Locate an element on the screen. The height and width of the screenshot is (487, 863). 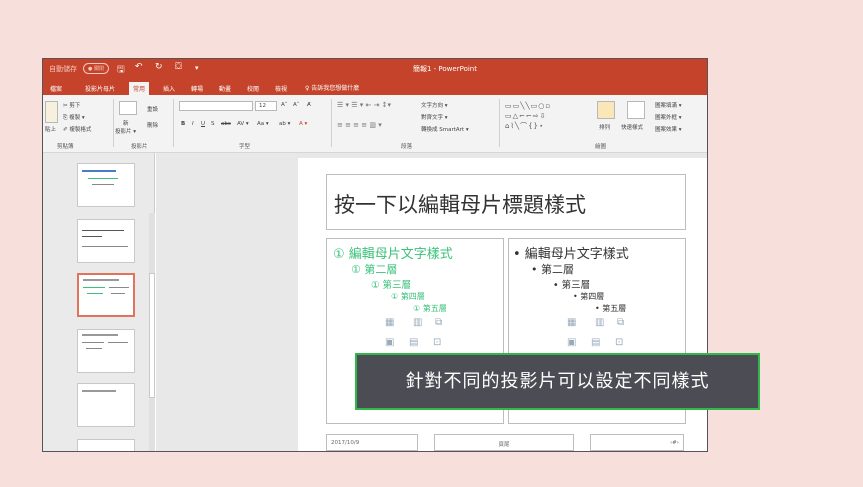
drawing-group-label: 繪圖 is located at coordinates (601, 147).